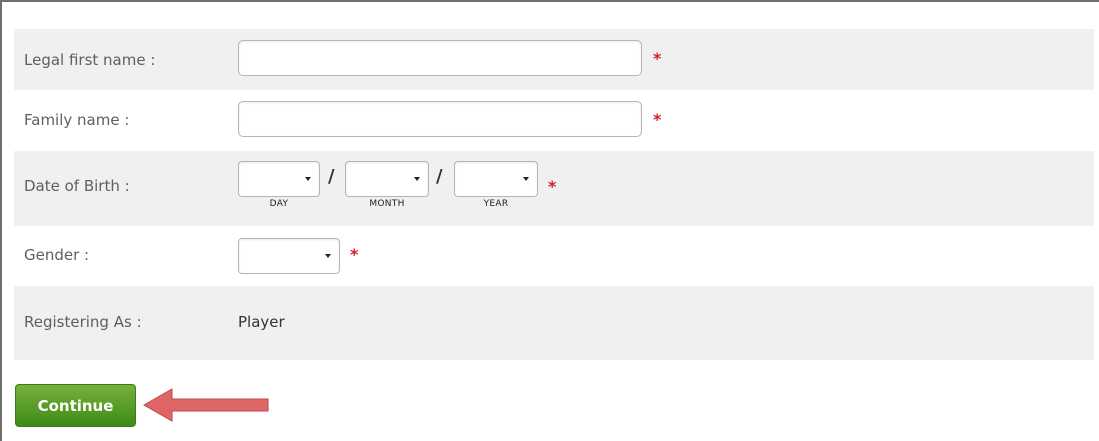 This screenshot has width=1099, height=441. I want to click on gender-required-marker: *, so click(354, 254).